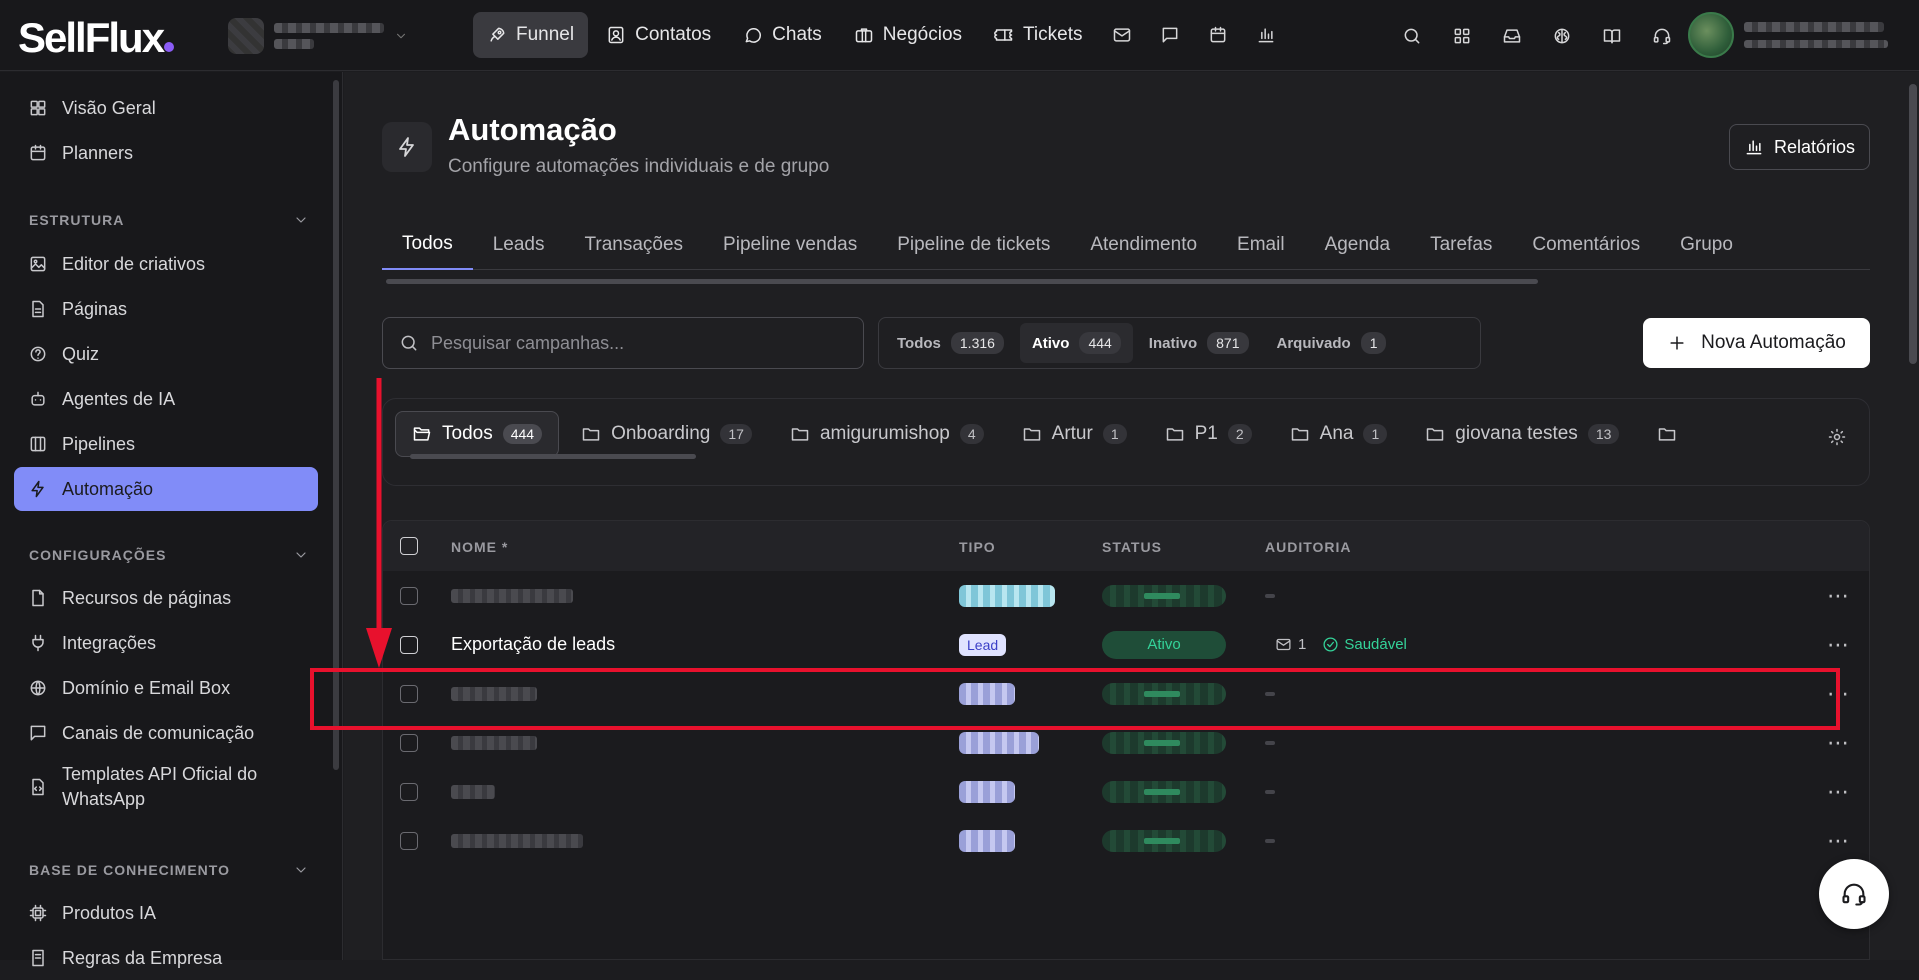 The image size is (1919, 980). What do you see at coordinates (1332, 343) in the screenshot?
I see `status-filter-arquivado: Arquivado 1` at bounding box center [1332, 343].